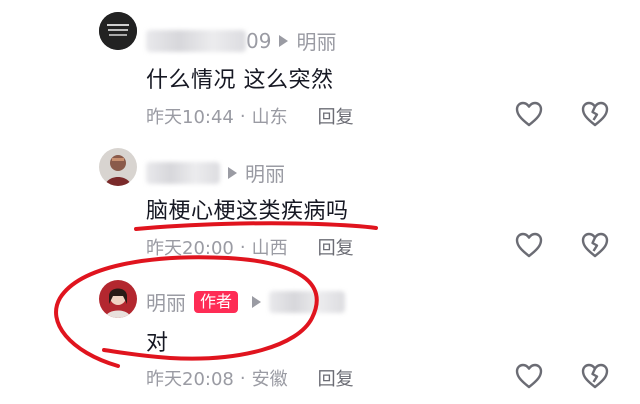 Image resolution: width=640 pixels, height=404 pixels. What do you see at coordinates (190, 117) in the screenshot?
I see `comment-time: 昨天10:44` at bounding box center [190, 117].